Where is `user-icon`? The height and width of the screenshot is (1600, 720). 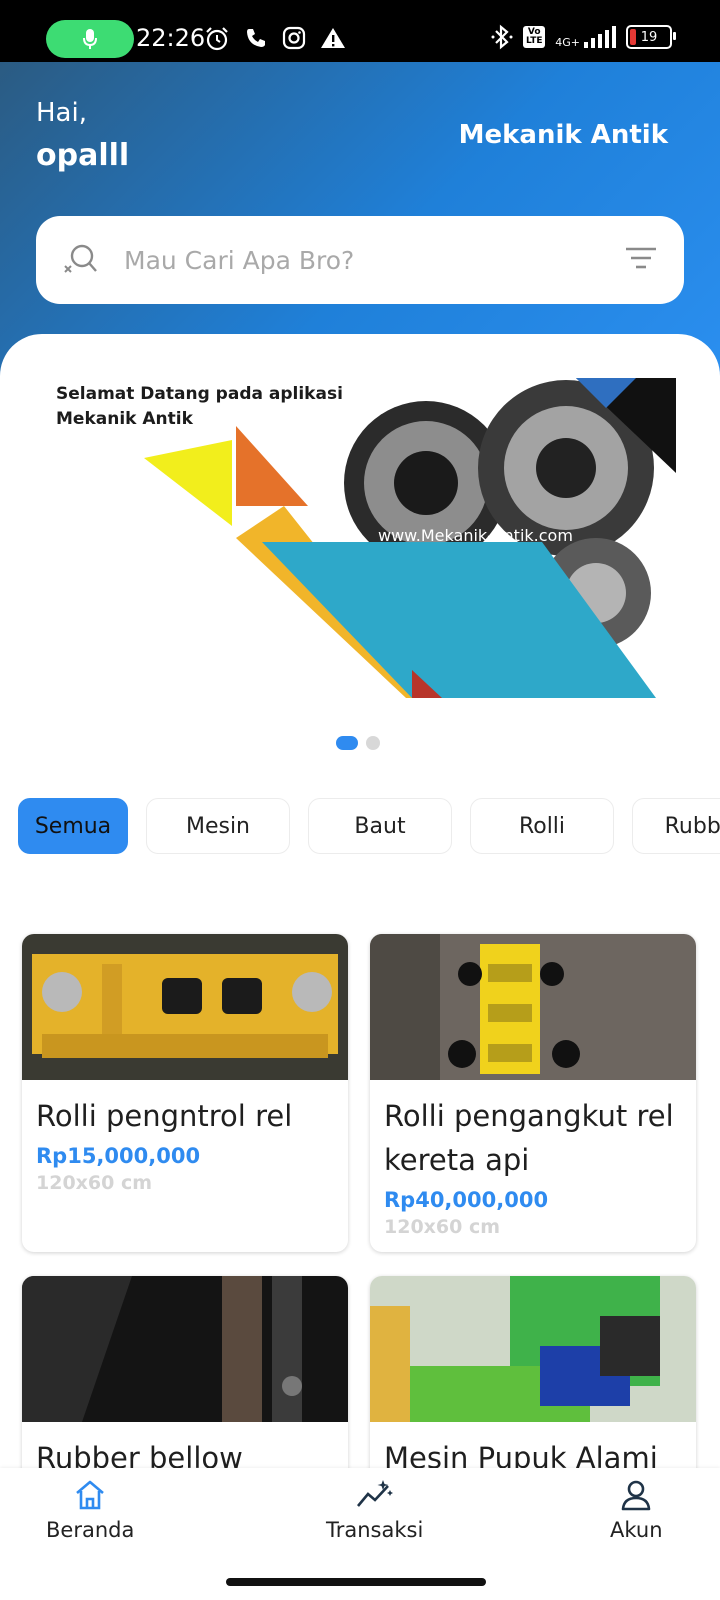
user-icon is located at coordinates (636, 1495).